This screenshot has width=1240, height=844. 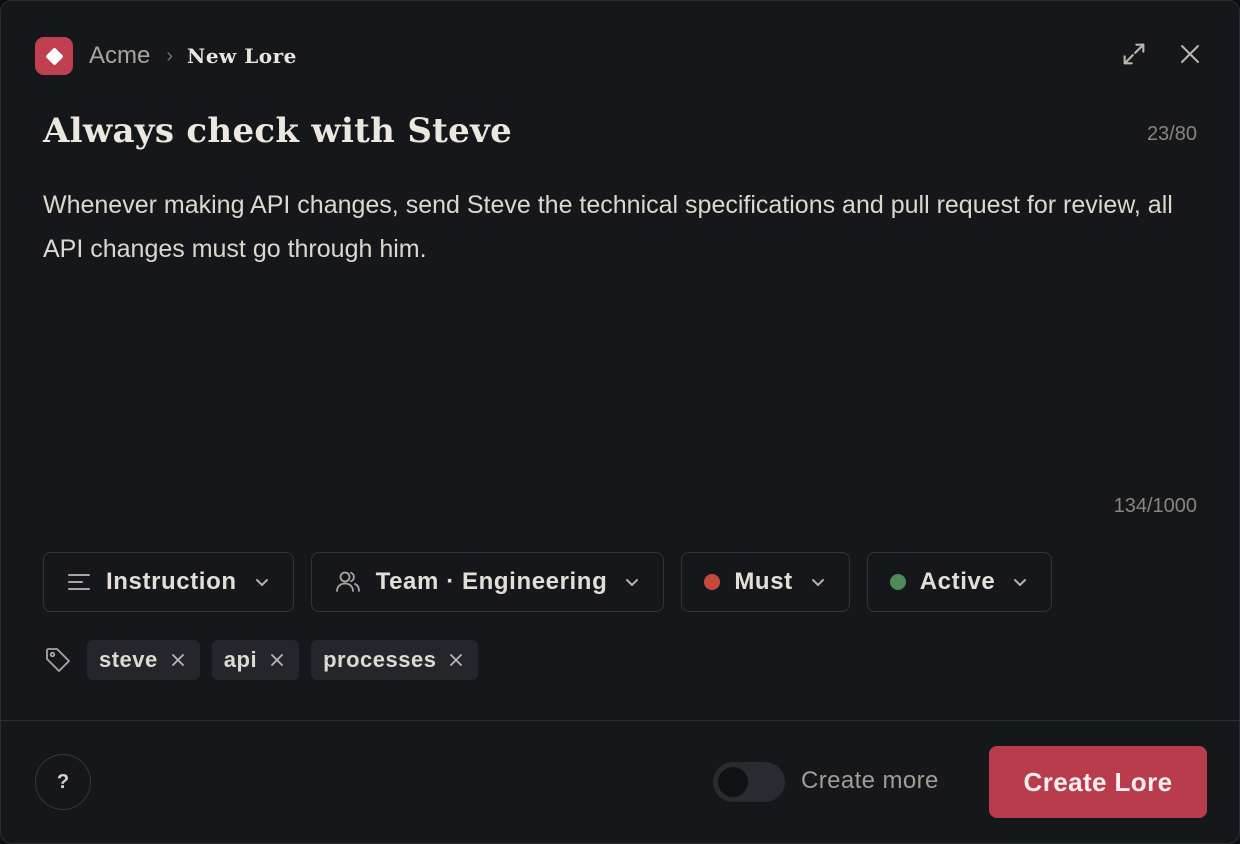 I want to click on create-more-label: Create more, so click(x=870, y=780).